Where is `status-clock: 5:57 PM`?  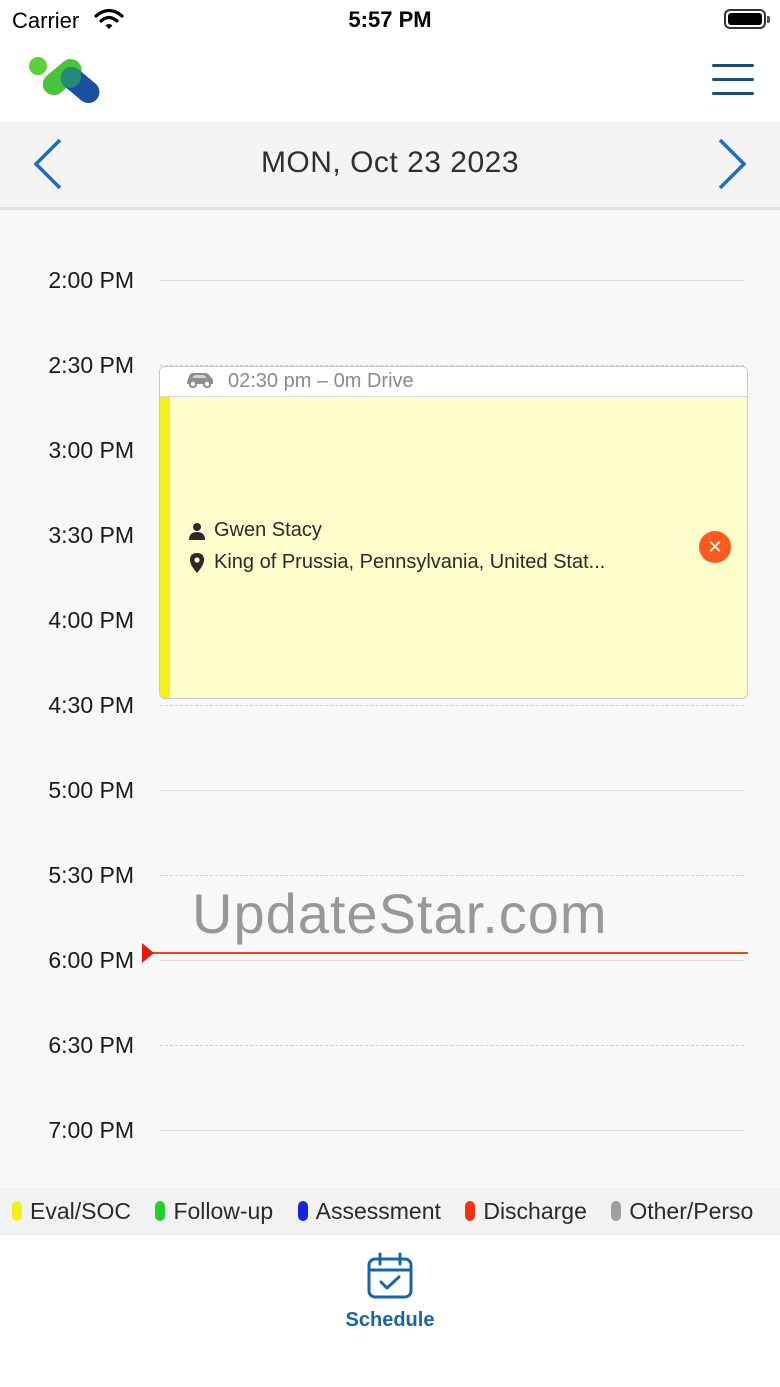
status-clock: 5:57 PM is located at coordinates (390, 19).